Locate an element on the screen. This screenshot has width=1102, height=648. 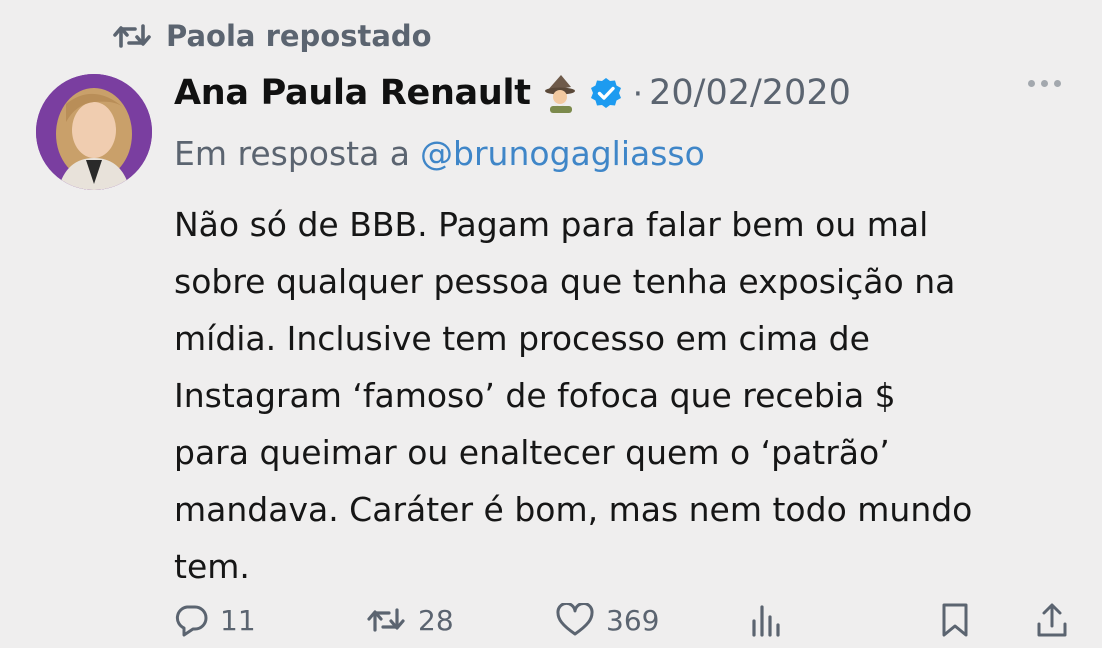
tweet-header: Ana Paula Renault · 20/02/2020 is located at coordinates (512, 93).